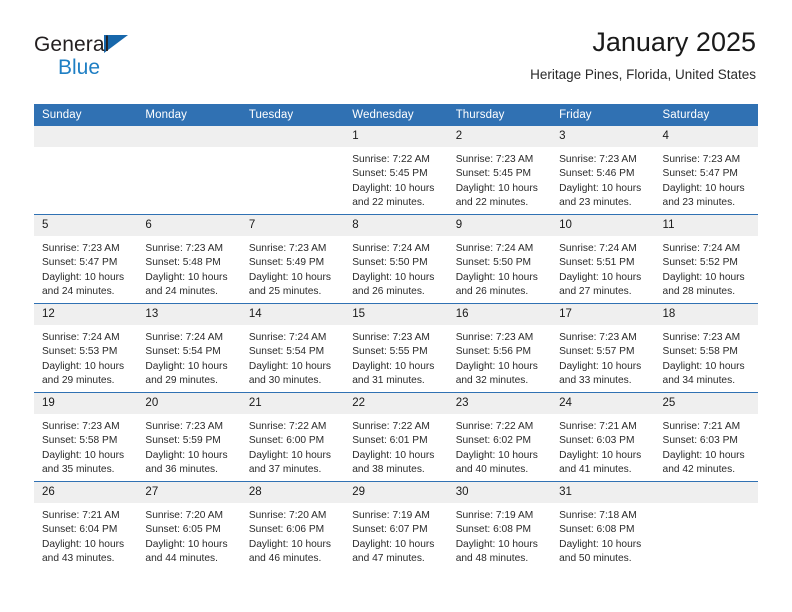 The width and height of the screenshot is (792, 612). What do you see at coordinates (287, 515) in the screenshot?
I see `sunrise-time: Sunrise: 7:20 AM` at bounding box center [287, 515].